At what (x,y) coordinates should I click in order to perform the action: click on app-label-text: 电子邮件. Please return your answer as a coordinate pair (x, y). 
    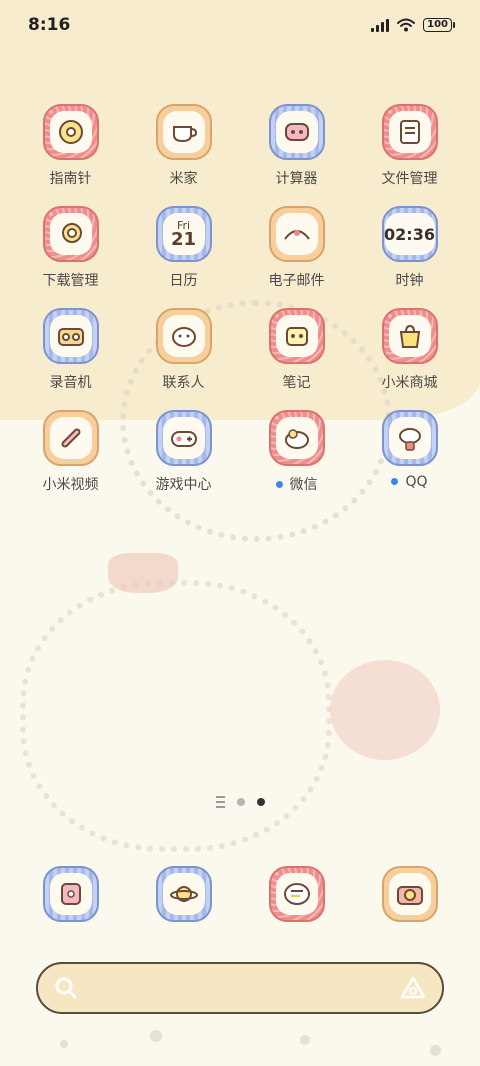
    Looking at the image, I should click on (296, 281).